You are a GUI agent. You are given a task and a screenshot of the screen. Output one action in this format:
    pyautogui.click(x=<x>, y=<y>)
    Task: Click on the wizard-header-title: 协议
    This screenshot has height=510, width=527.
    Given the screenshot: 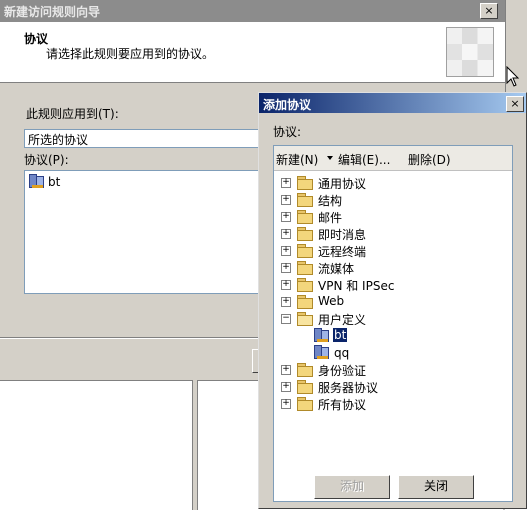 What is the action you would take?
    pyautogui.click(x=36, y=39)
    